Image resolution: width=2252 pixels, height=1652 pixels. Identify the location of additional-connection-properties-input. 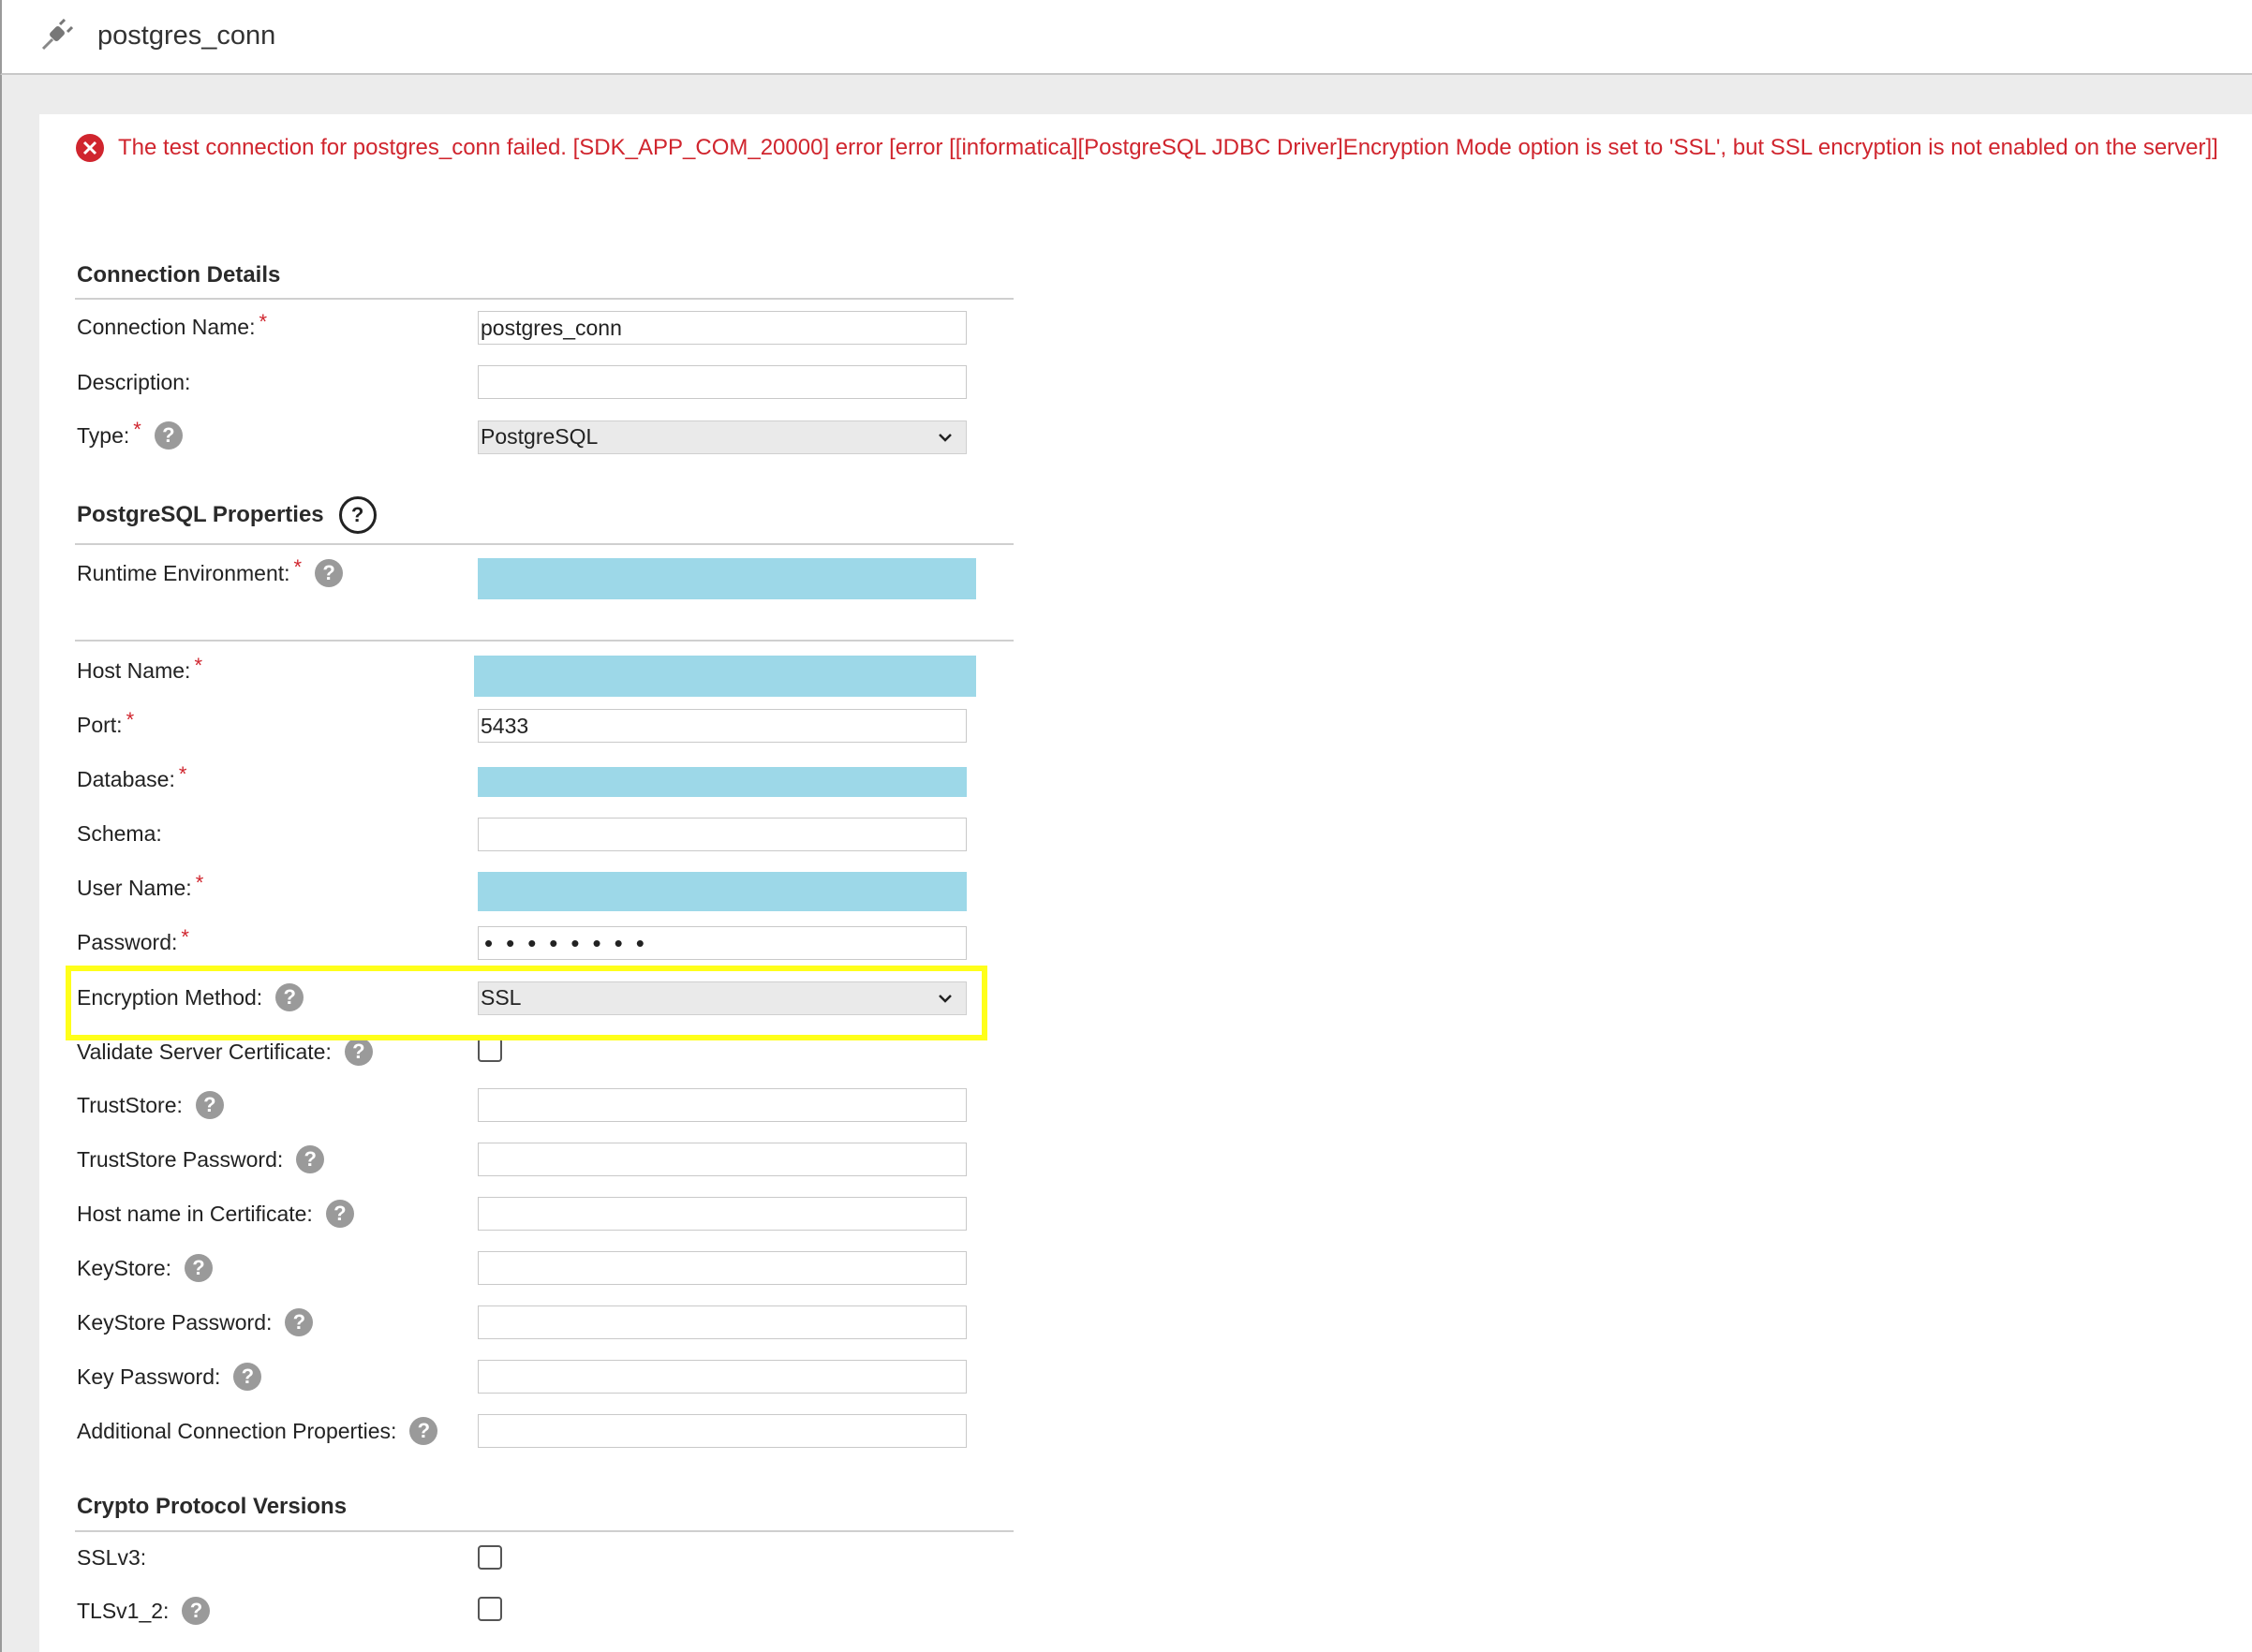
(722, 1431).